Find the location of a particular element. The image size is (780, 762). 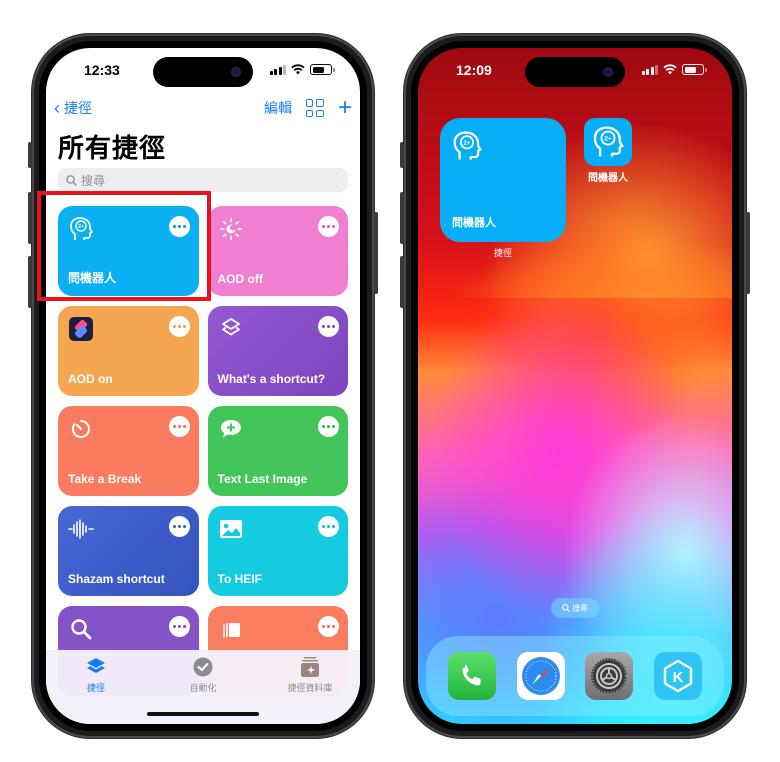

shortcut-label: Shazam shortcut is located at coordinates (116, 579).